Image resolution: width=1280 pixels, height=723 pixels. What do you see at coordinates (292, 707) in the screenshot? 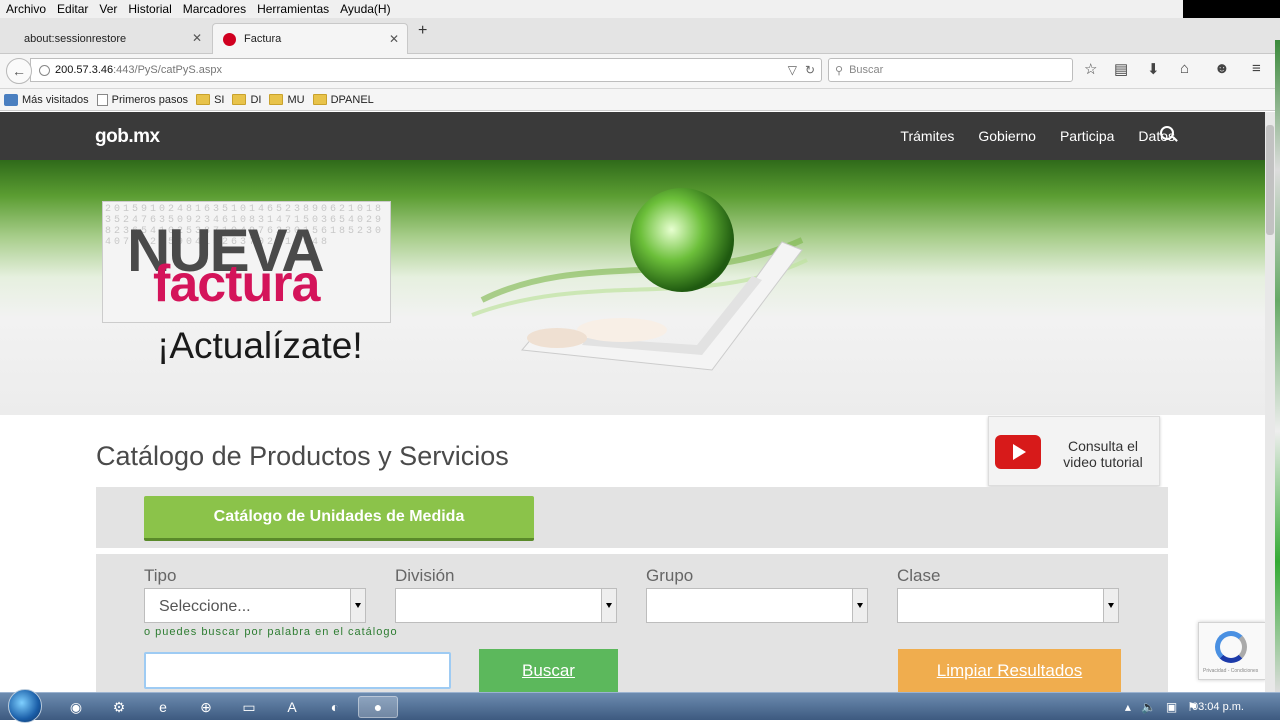
I see `acrobat-icon: A` at bounding box center [292, 707].